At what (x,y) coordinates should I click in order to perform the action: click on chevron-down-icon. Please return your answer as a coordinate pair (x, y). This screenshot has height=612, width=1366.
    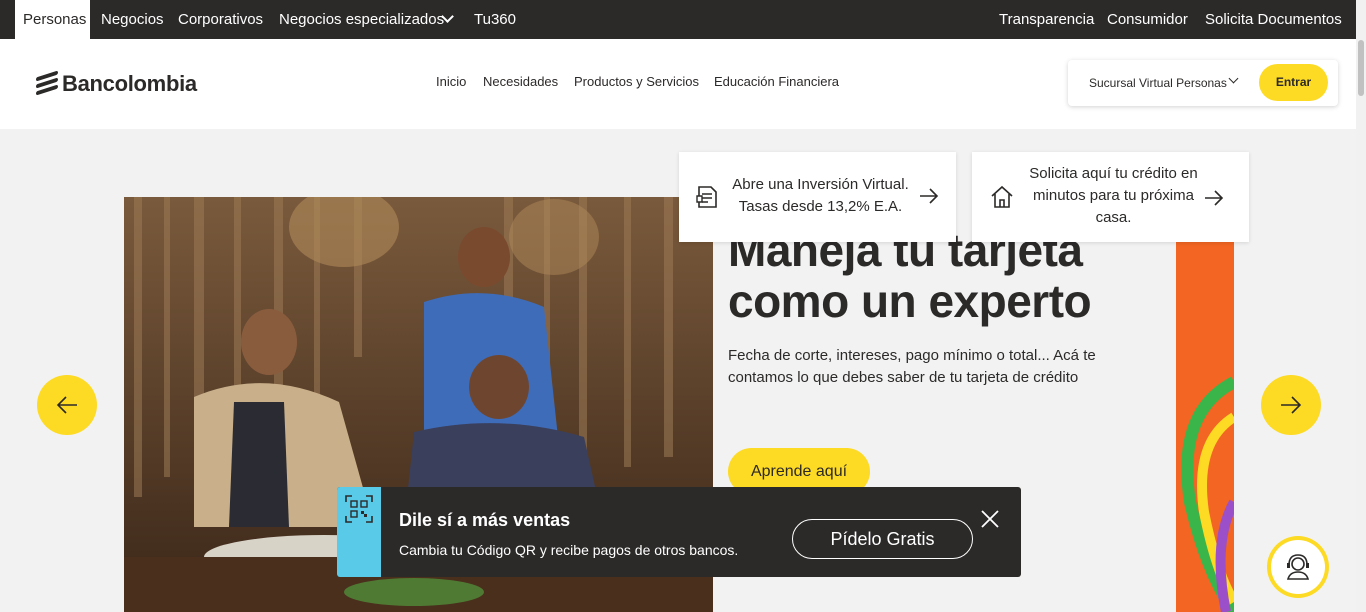
    Looking at the image, I should click on (1233, 78).